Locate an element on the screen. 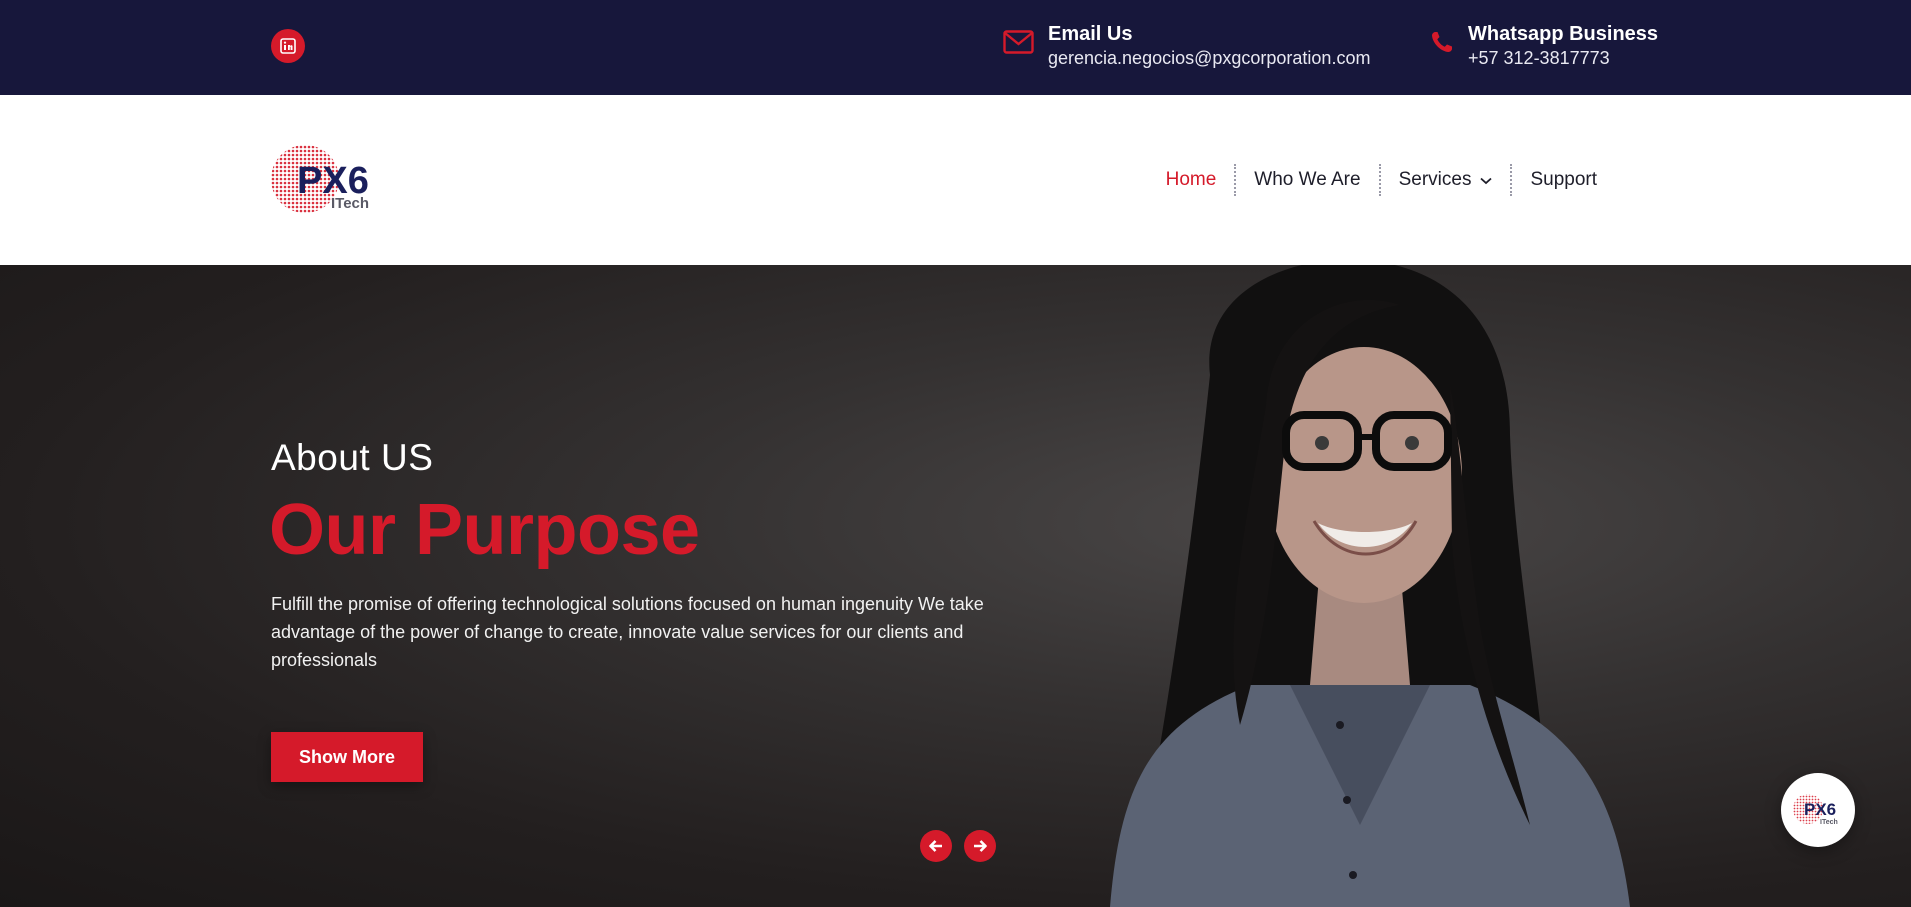 The height and width of the screenshot is (907, 1911). linkedin-button is located at coordinates (288, 46).